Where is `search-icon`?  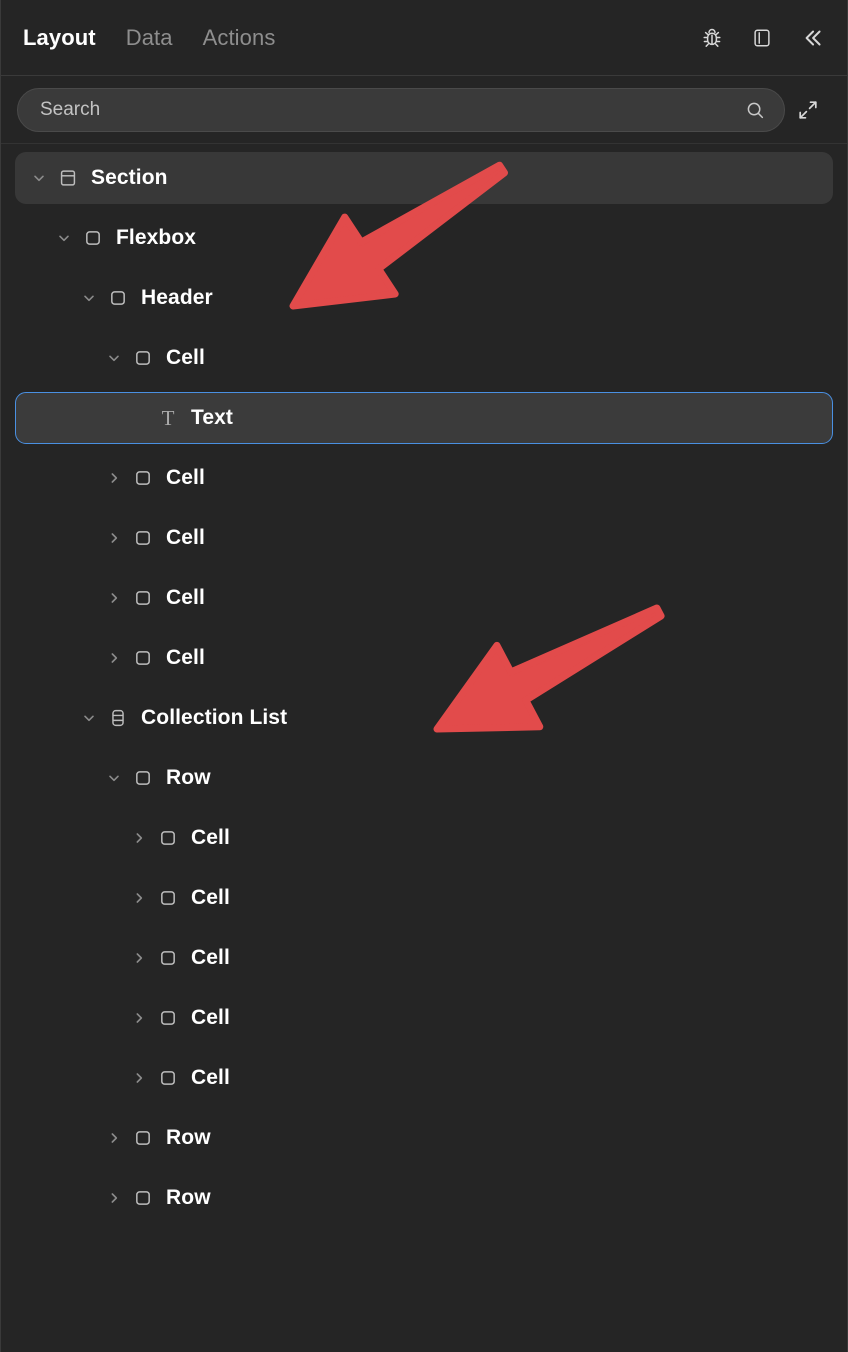 search-icon is located at coordinates (755, 110).